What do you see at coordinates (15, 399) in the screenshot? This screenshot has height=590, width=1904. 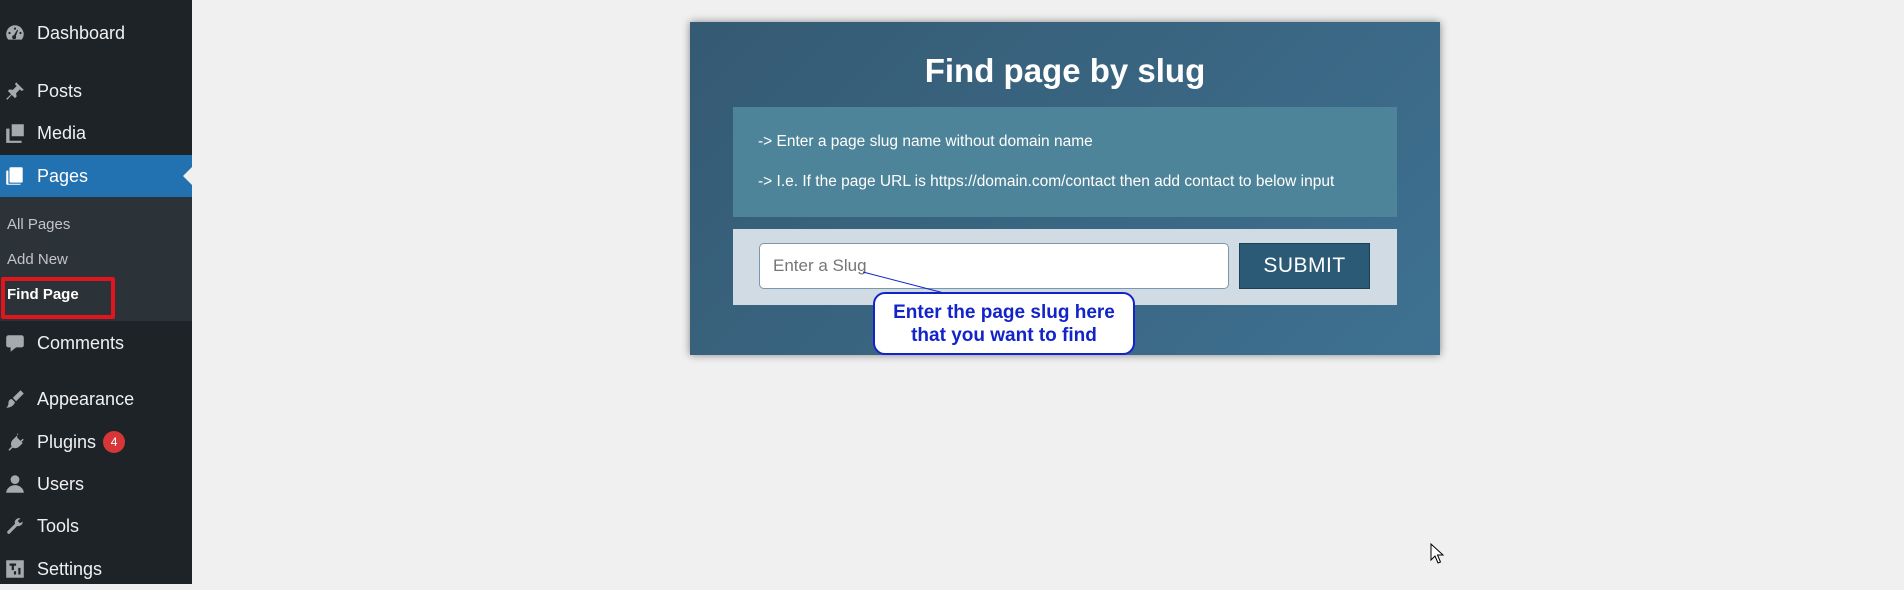 I see `brush-icon` at bounding box center [15, 399].